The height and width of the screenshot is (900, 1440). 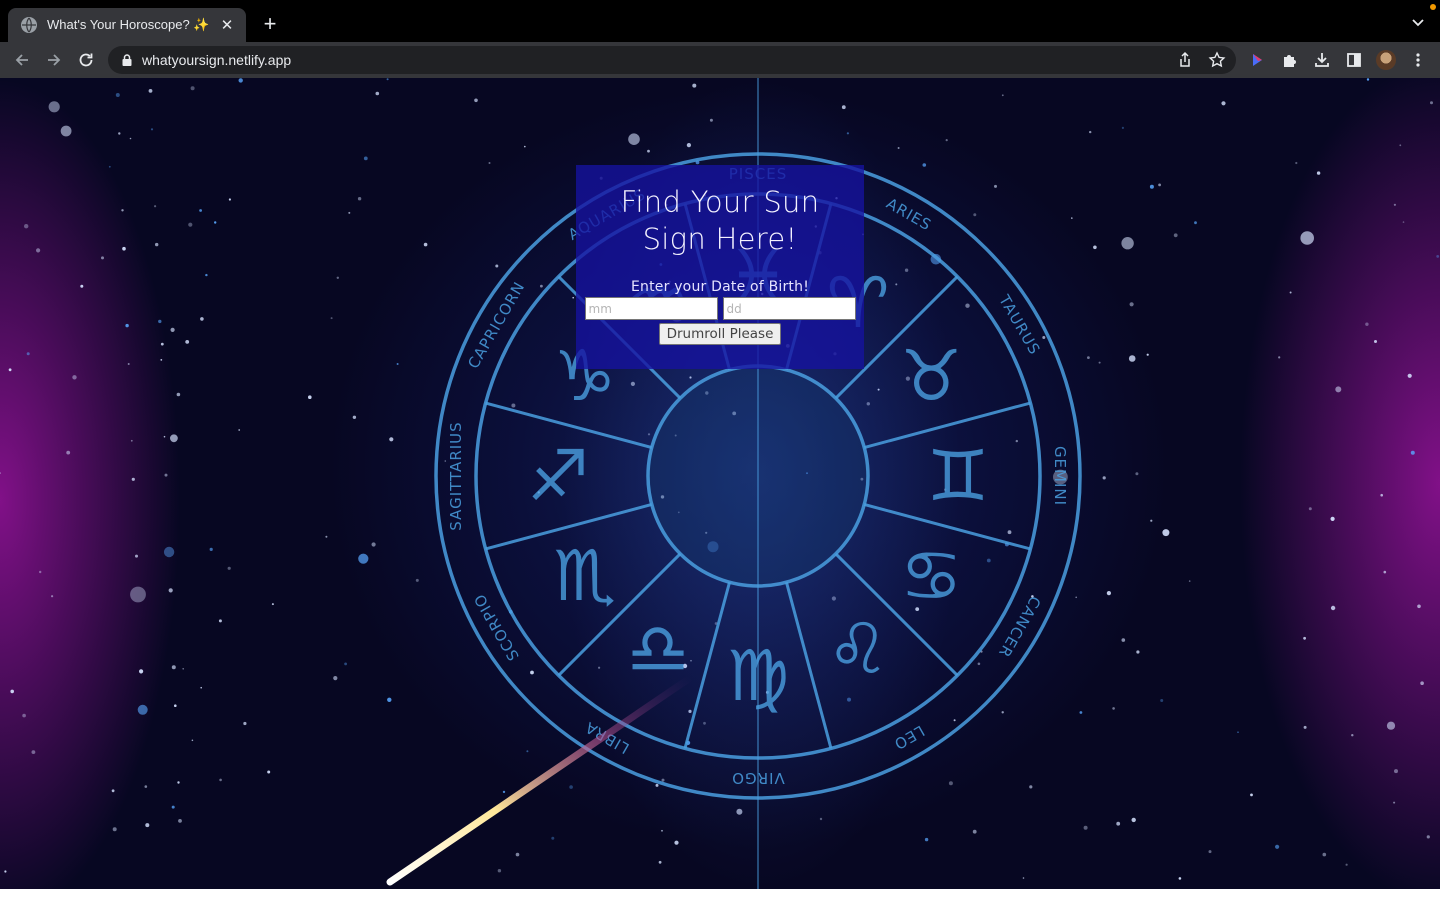 I want to click on zodiac-glyph: ♏, so click(x=584, y=576).